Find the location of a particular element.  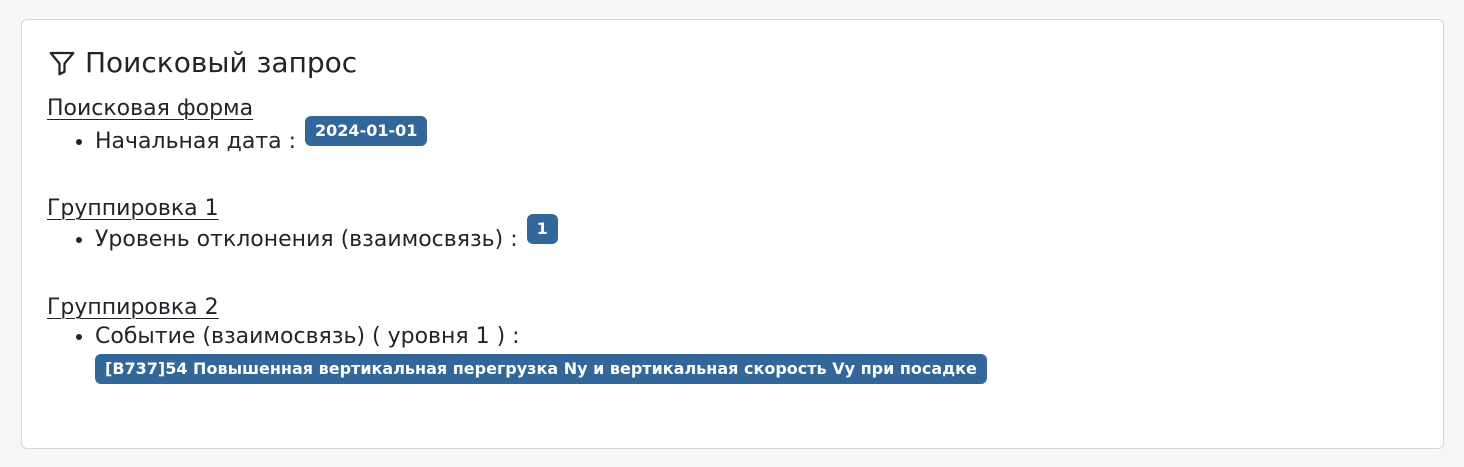

list-item: Начальная дата : 2024-01-01 is located at coordinates (261, 137).